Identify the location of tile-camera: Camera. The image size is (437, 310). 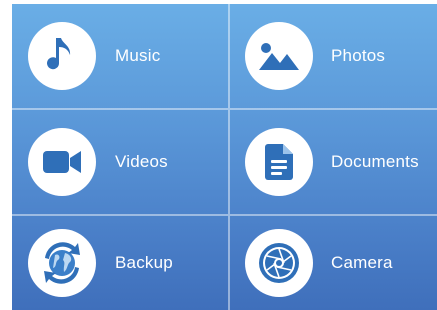
(332, 262).